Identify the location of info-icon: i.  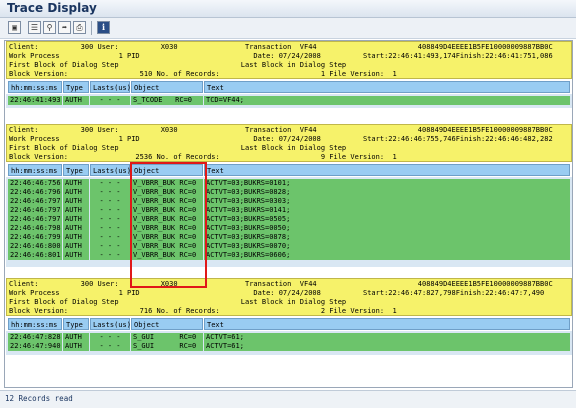
(103, 27).